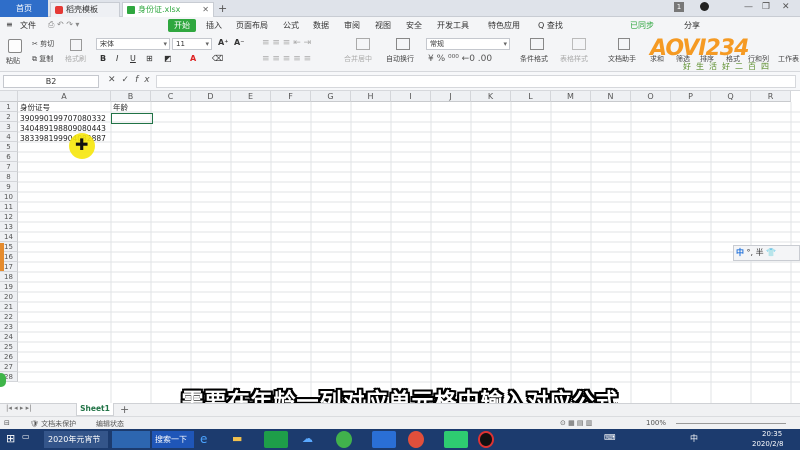 This screenshot has height=450, width=800. Describe the element at coordinates (9, 367) in the screenshot. I see `row-header-27: 27` at that location.